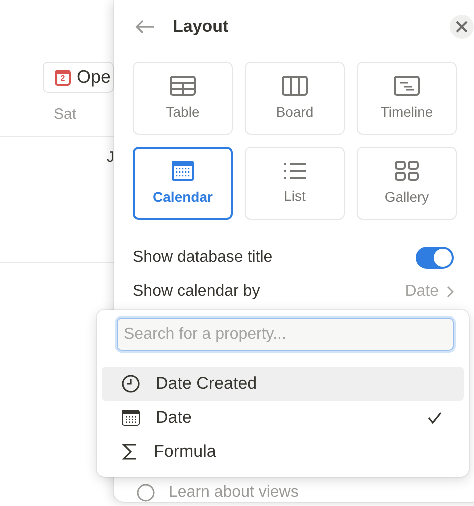 This screenshot has width=474, height=506. Describe the element at coordinates (131, 384) in the screenshot. I see `clock-icon` at that location.